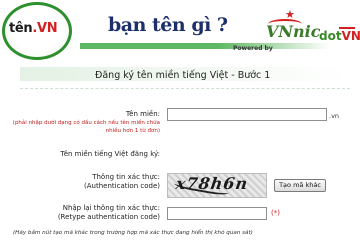  I want to click on title-divider, so click(185, 88).